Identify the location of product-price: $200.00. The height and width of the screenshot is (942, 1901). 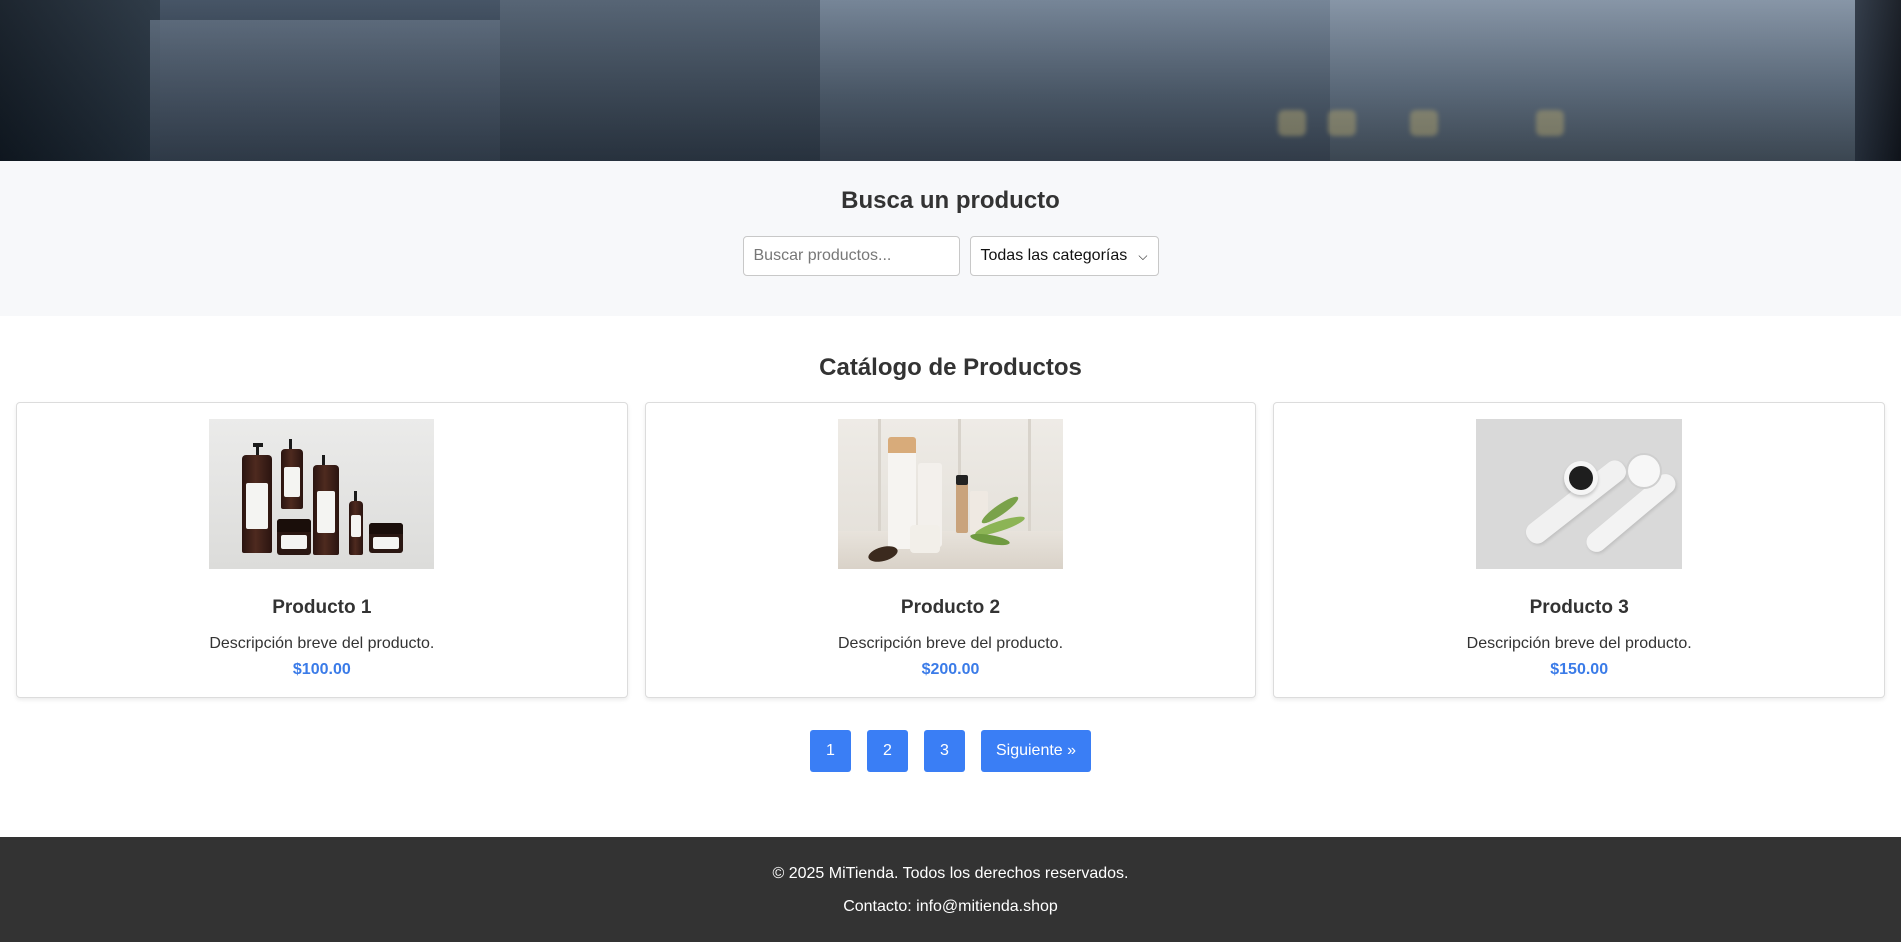
(950, 669).